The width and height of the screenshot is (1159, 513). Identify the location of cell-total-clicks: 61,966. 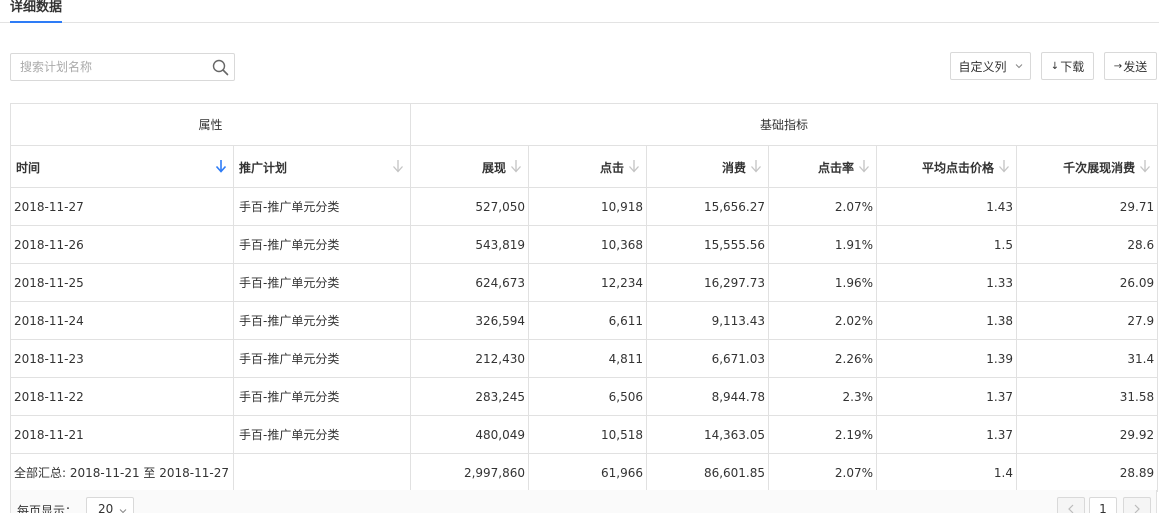
(588, 472).